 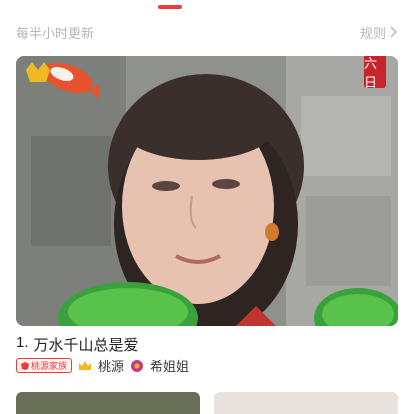 I want to click on flower-avatar-icon, so click(x=137, y=365).